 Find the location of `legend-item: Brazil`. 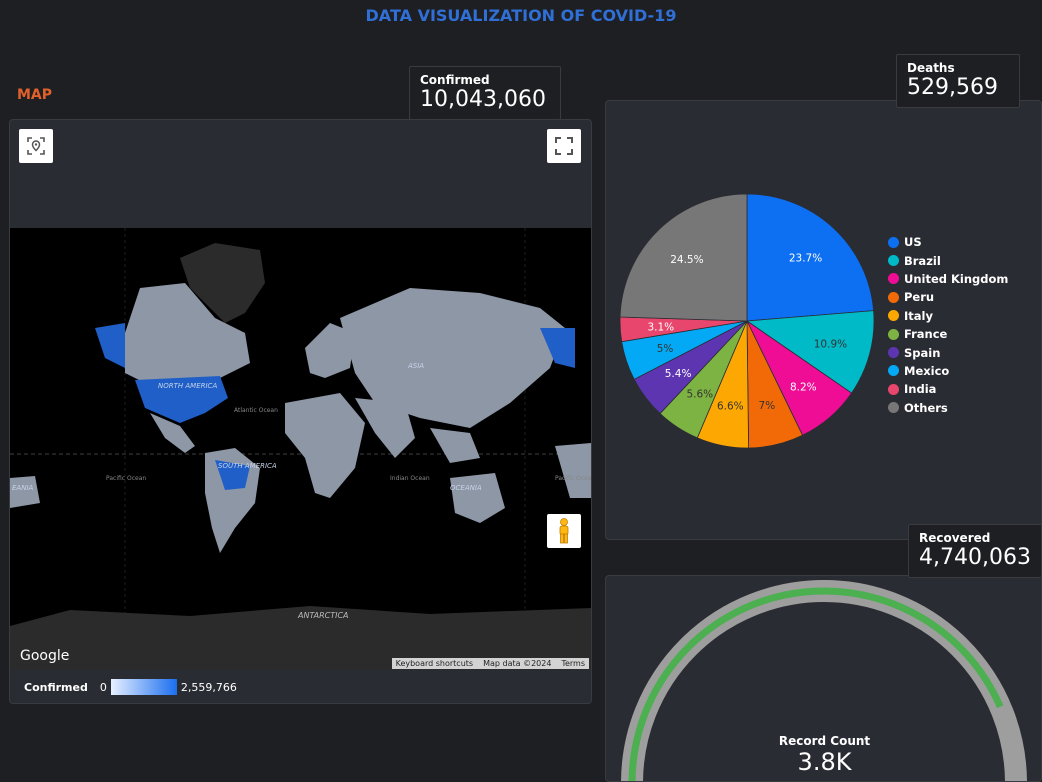

legend-item: Brazil is located at coordinates (948, 260).